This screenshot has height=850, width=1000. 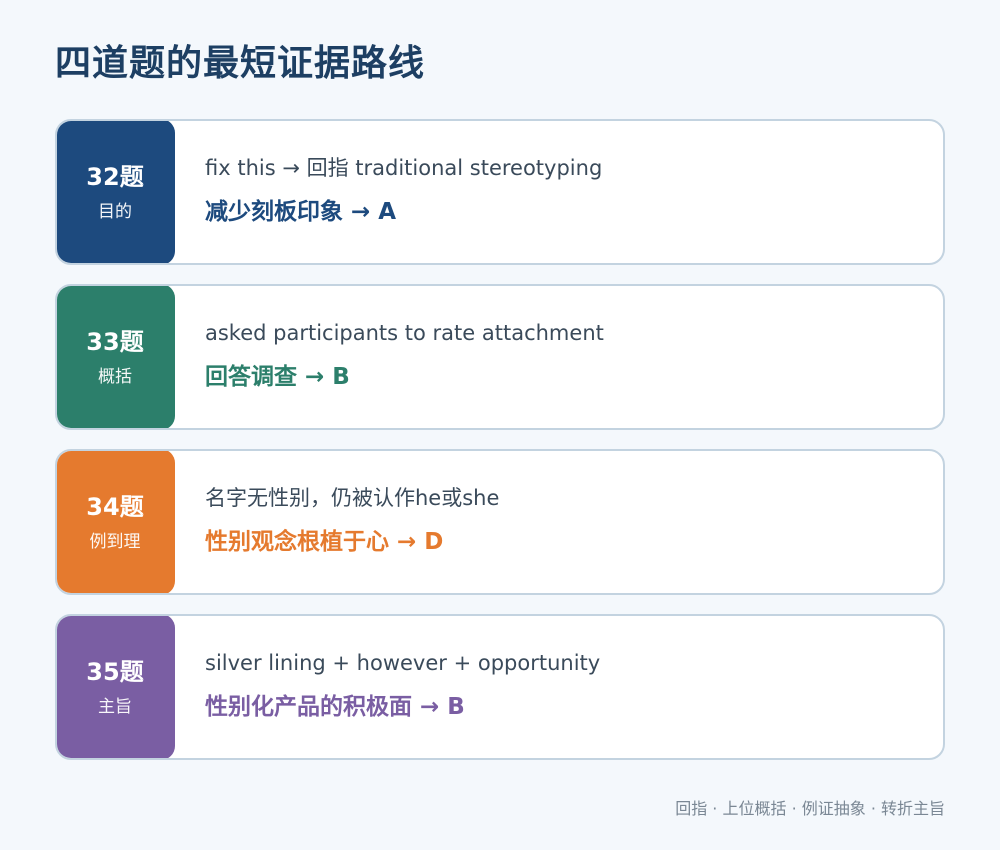 I want to click on answer-text: 回答调查 → B, so click(x=277, y=377).